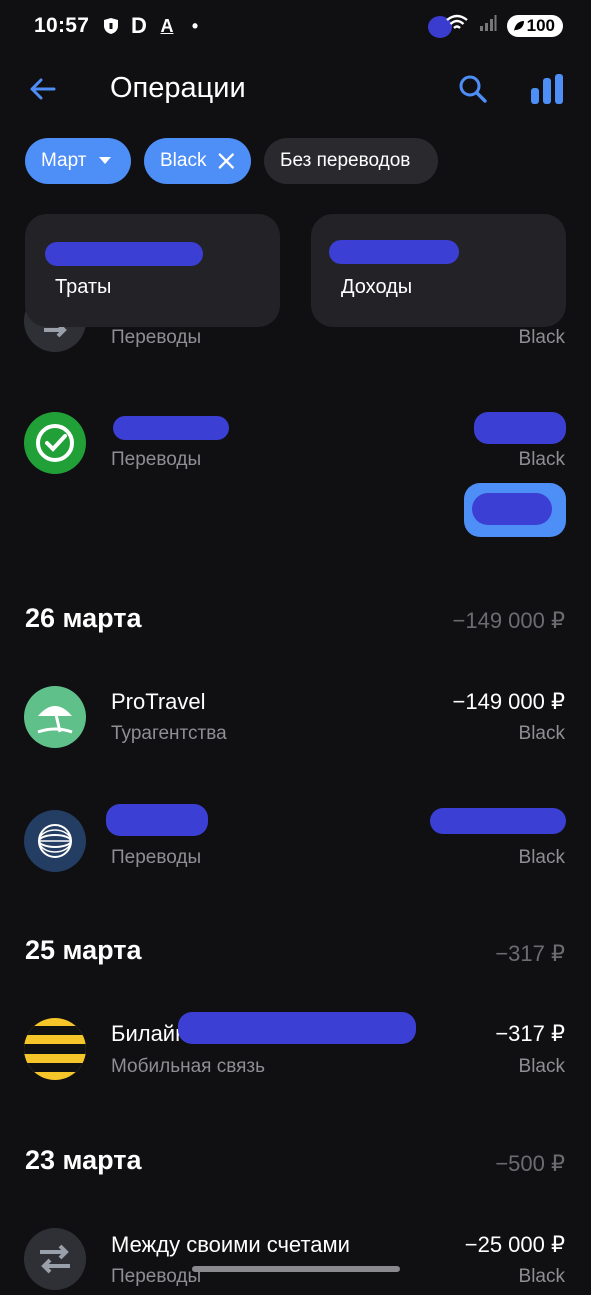  I want to click on transfers-filter-chip: Без переводов, so click(351, 161).